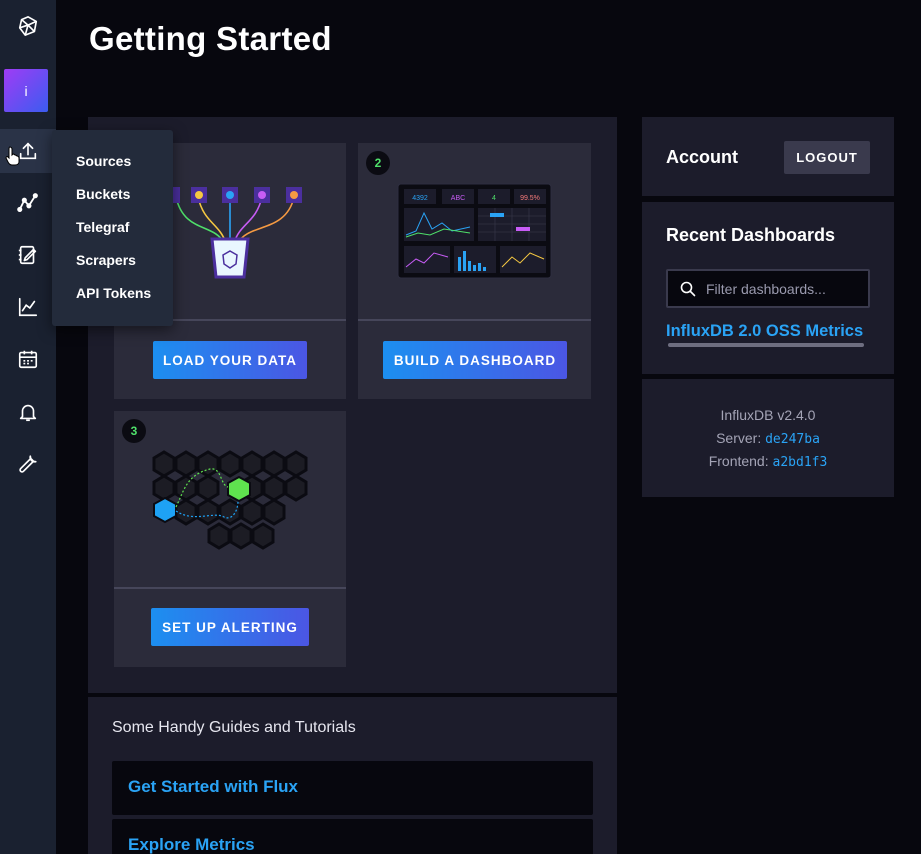  What do you see at coordinates (352, 836) in the screenshot?
I see `guide-item: Explore Metrics` at bounding box center [352, 836].